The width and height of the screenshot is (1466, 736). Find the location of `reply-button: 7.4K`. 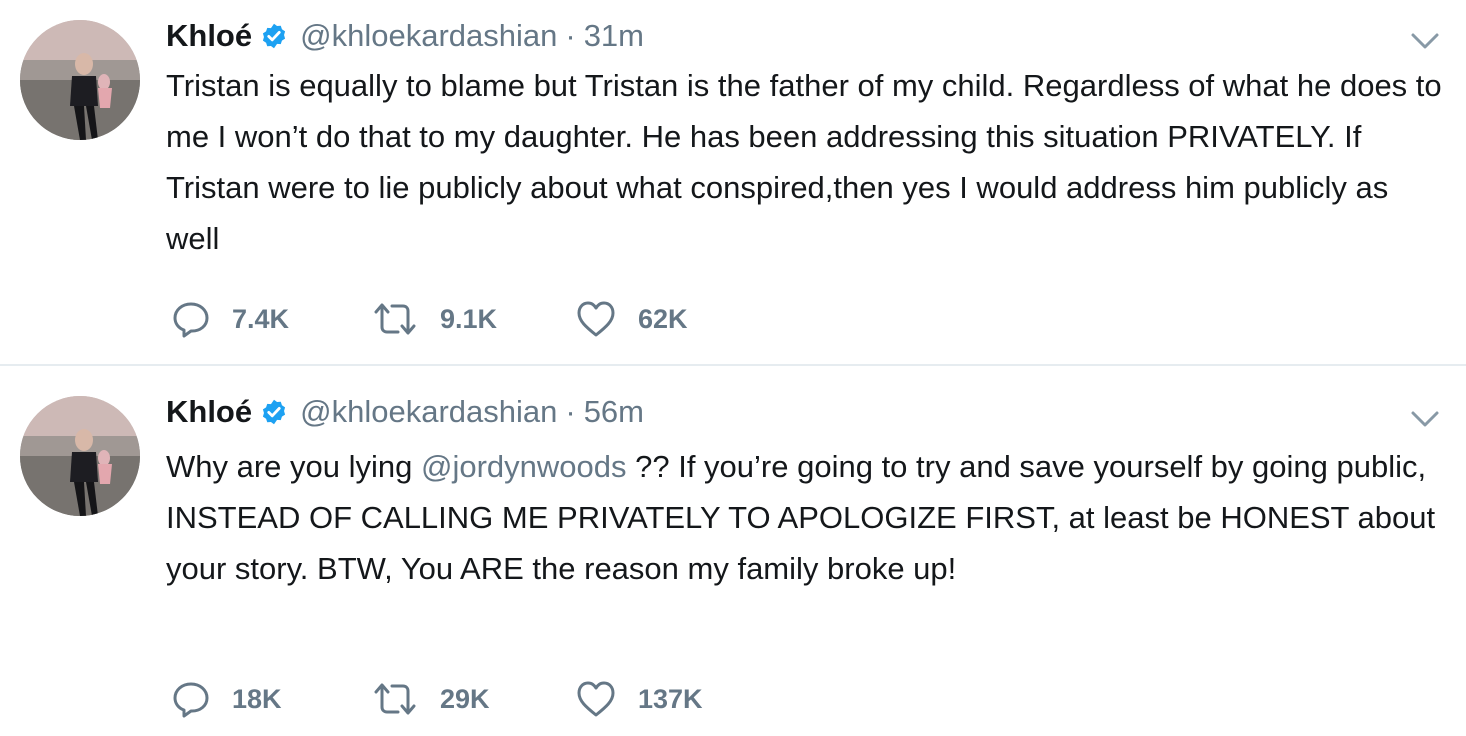

reply-button: 7.4K is located at coordinates (230, 319).